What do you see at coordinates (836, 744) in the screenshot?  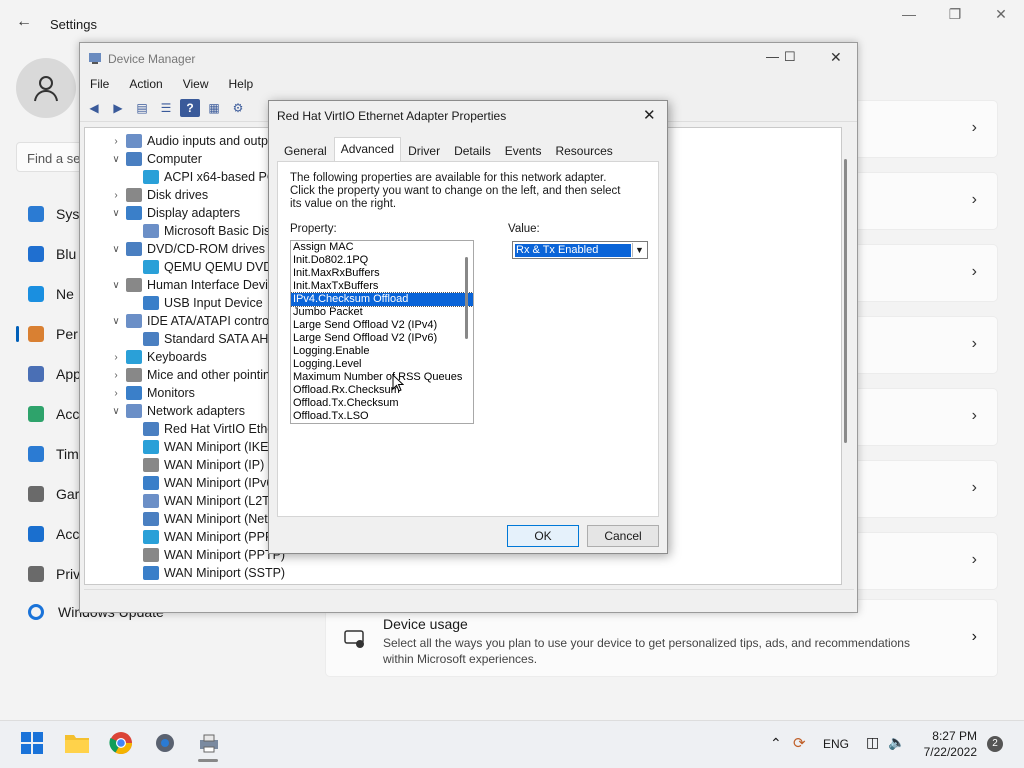 I see `language-indicator: ENG` at bounding box center [836, 744].